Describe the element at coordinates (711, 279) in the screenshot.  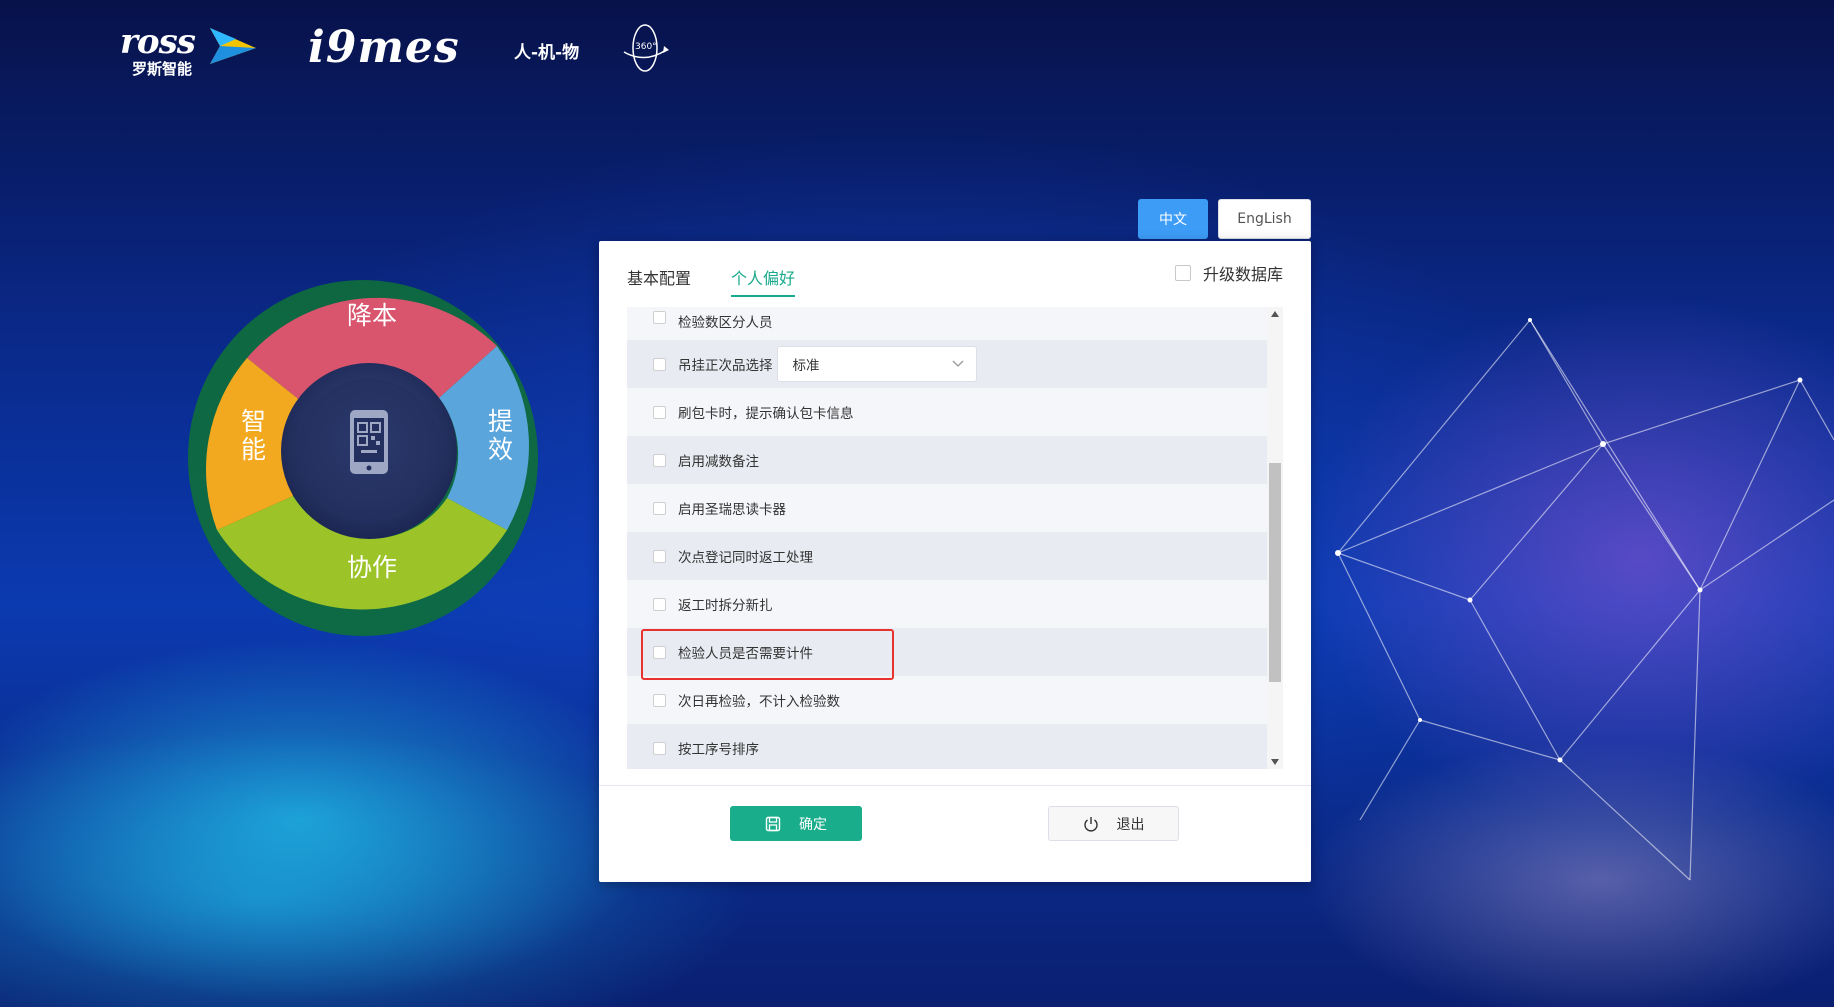
I see `settings-tabs: 基本配置 个人偏好` at that location.